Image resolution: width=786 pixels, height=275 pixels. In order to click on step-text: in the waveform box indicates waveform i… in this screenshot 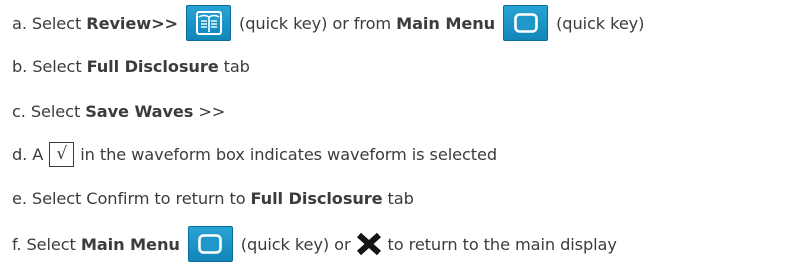, I will do `click(289, 154)`.